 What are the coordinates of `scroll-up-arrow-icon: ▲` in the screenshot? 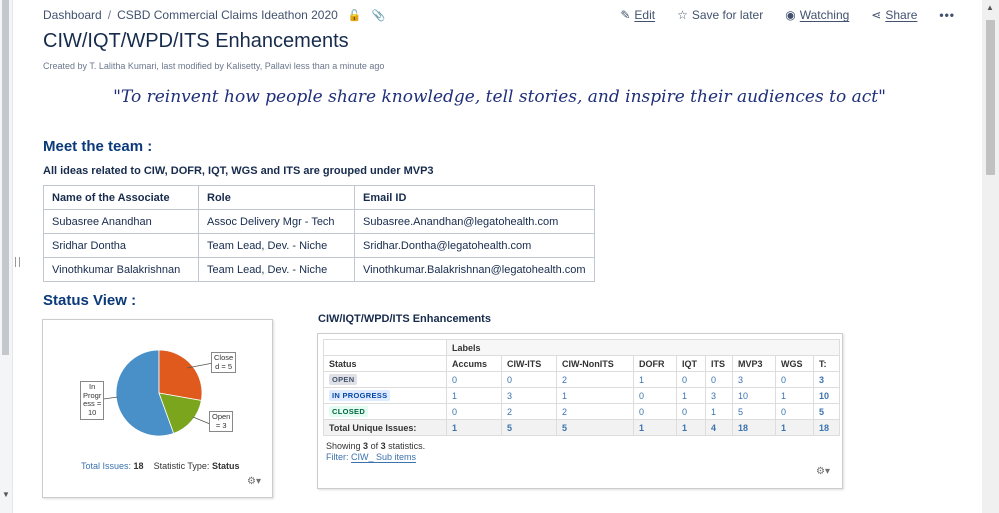 It's located at (990, 7).